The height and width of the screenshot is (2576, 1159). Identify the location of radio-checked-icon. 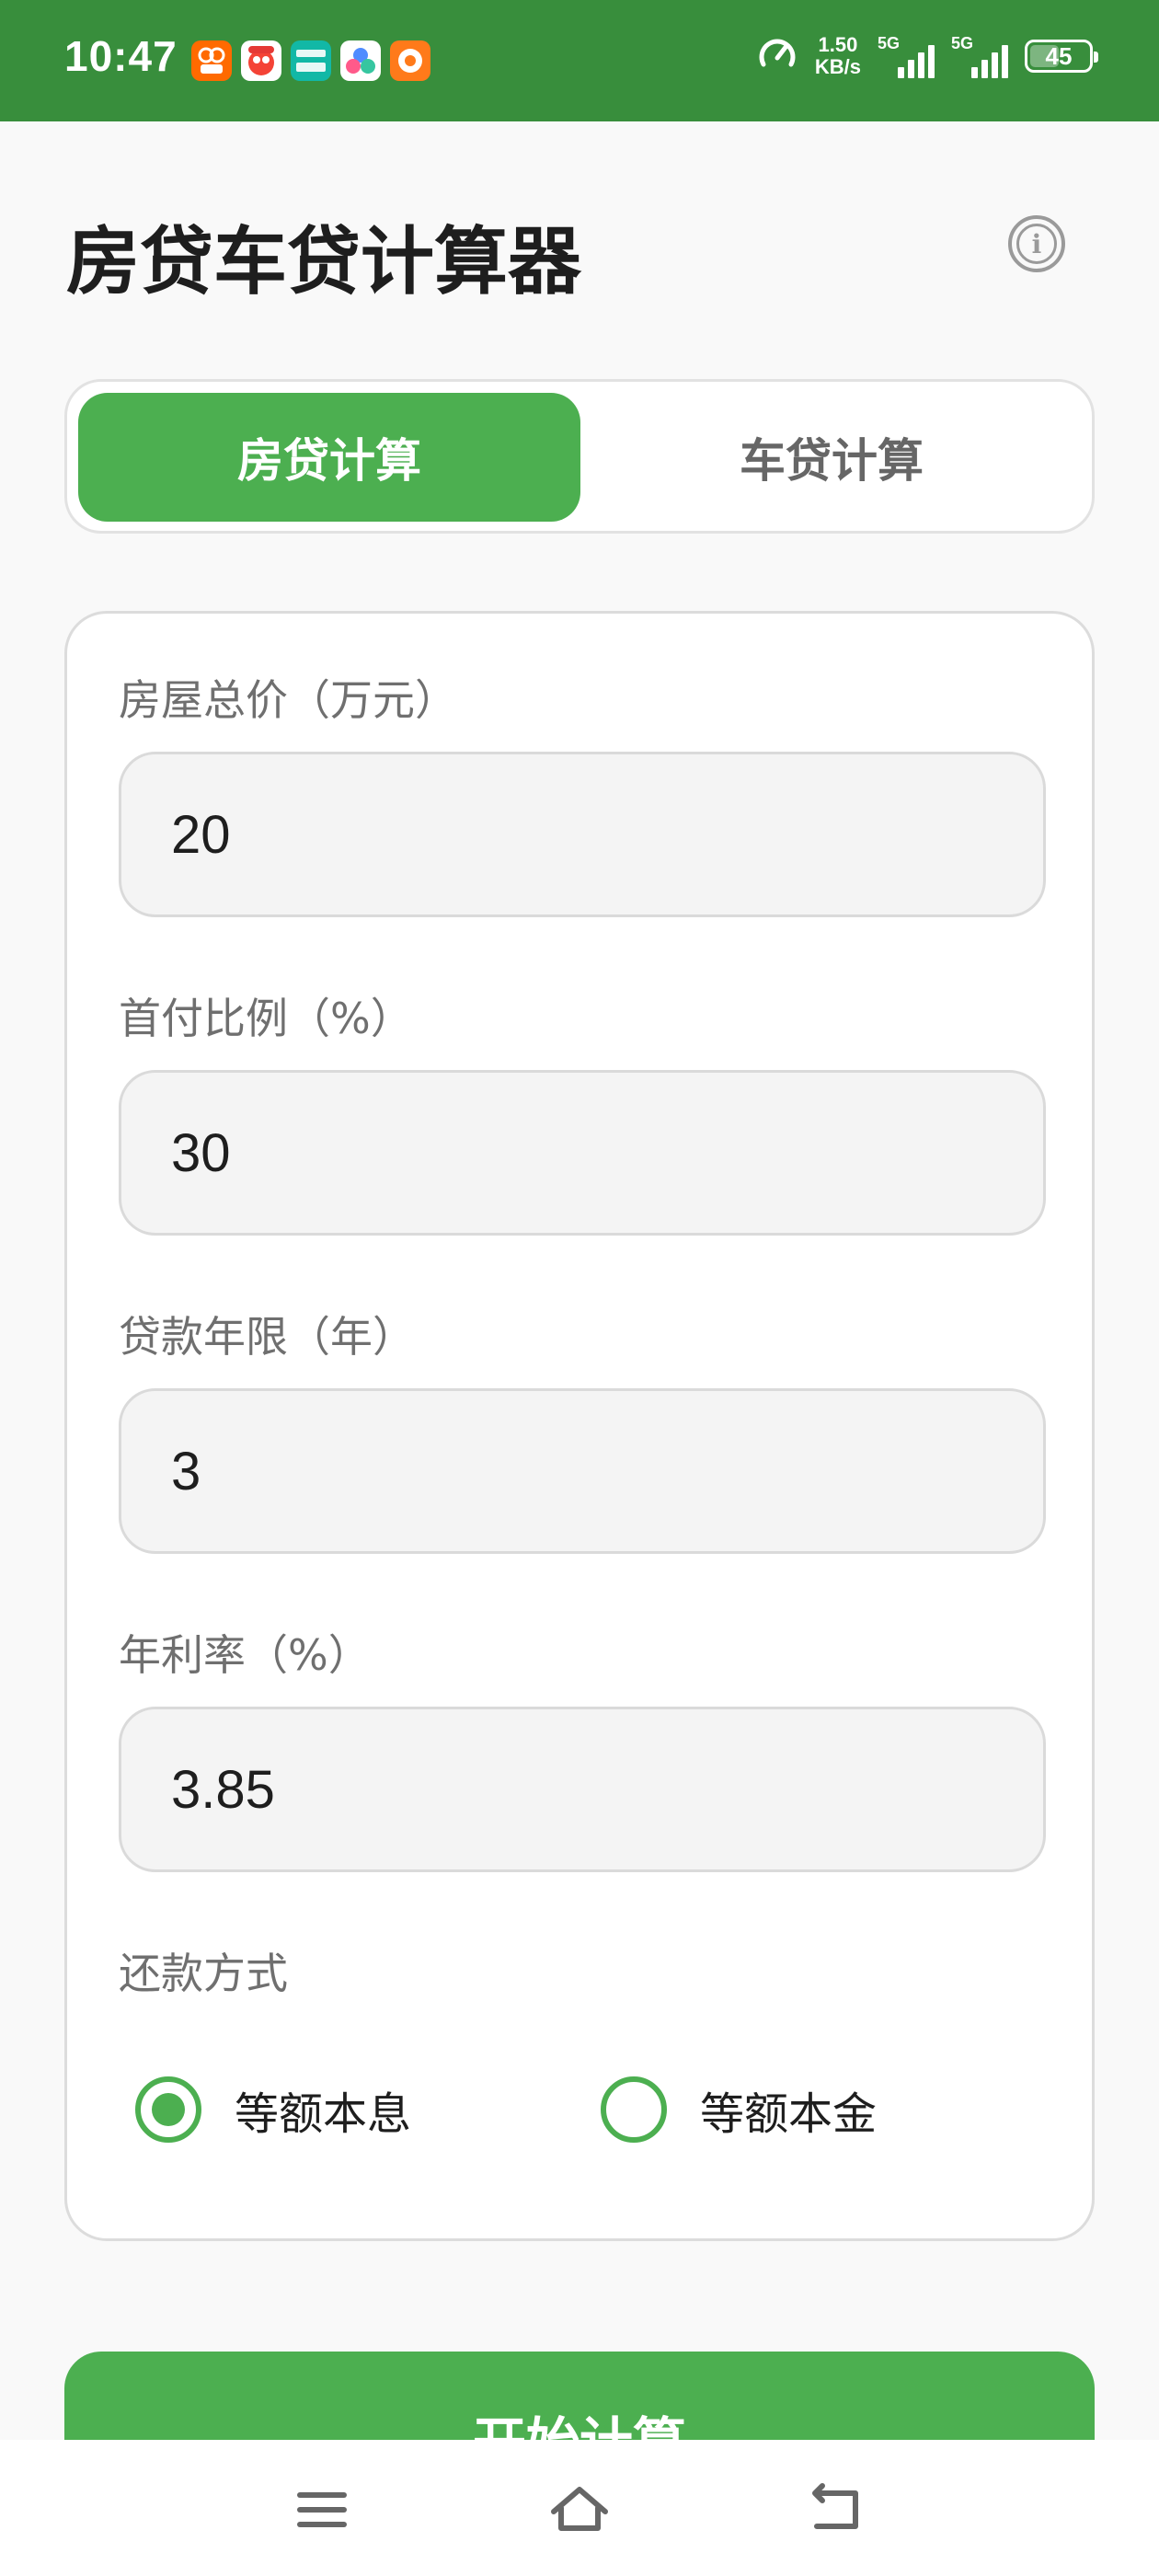
(168, 2109).